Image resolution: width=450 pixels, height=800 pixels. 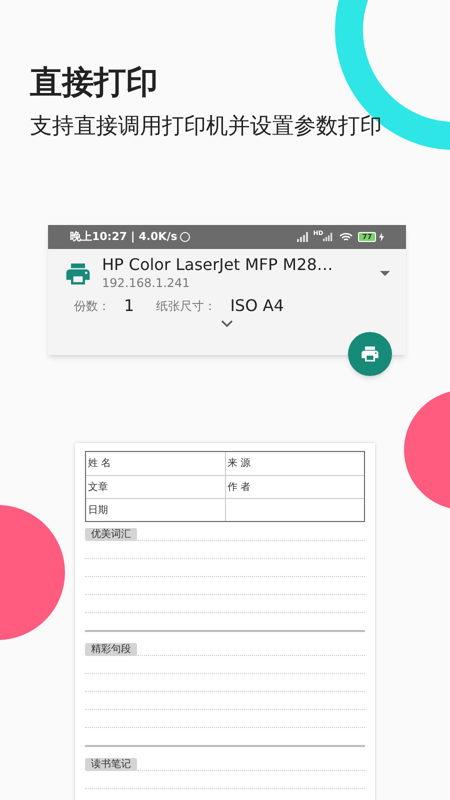 I want to click on setting-value: 1, so click(x=129, y=306).